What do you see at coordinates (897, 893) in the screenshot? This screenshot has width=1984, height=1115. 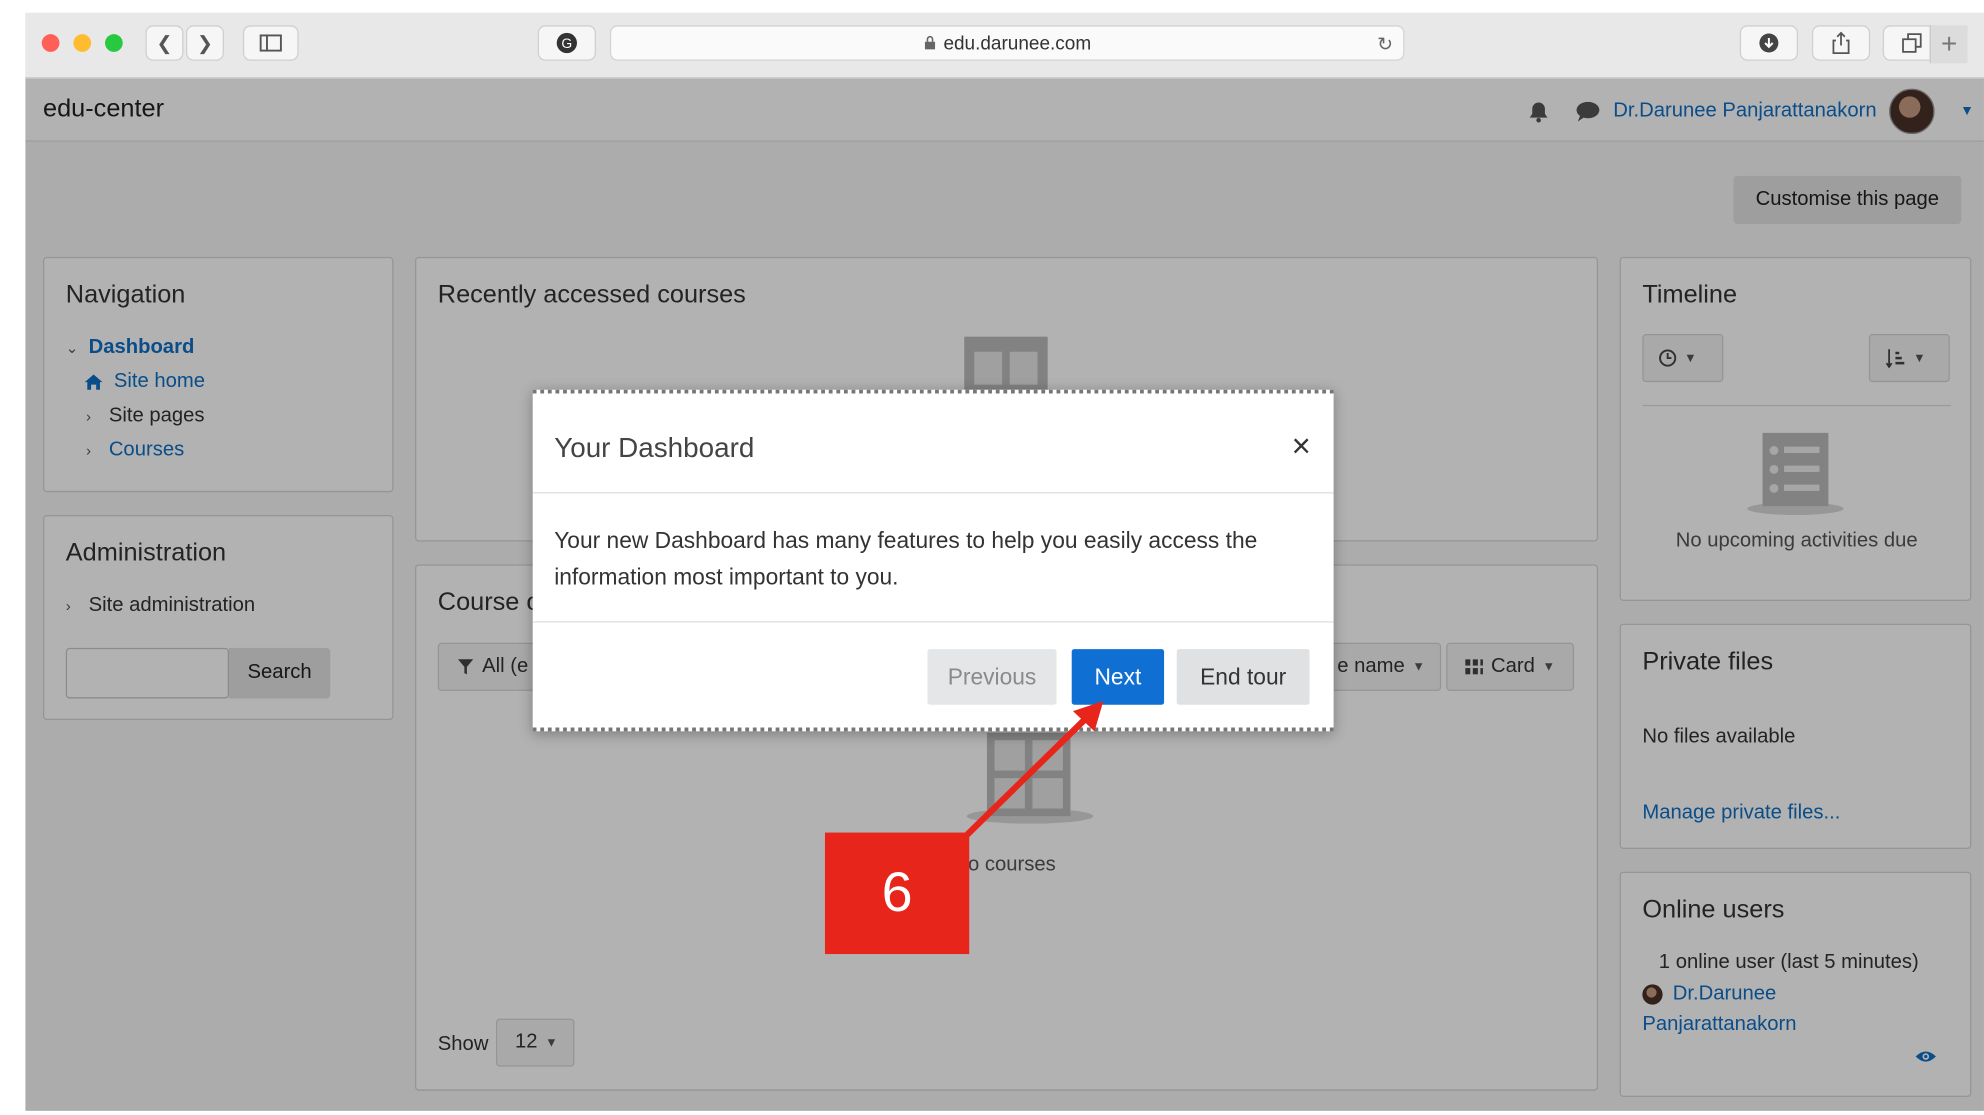 I see `step-number-badge: 6` at bounding box center [897, 893].